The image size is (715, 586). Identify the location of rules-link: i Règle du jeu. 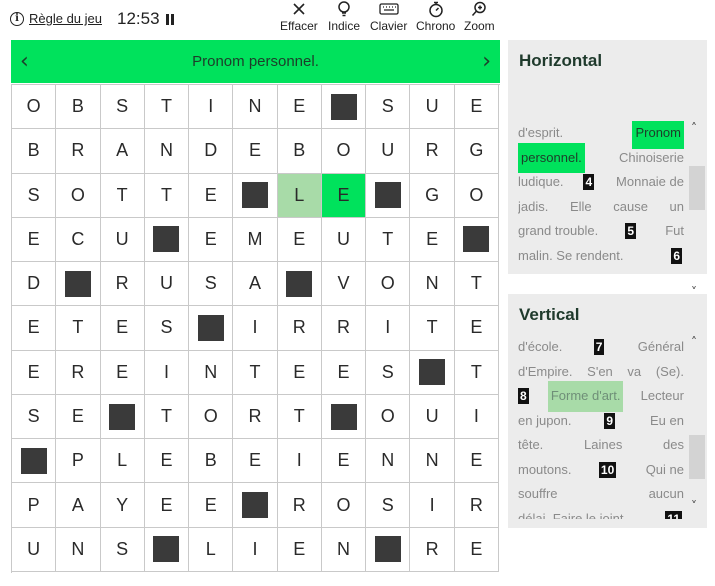
(56, 18).